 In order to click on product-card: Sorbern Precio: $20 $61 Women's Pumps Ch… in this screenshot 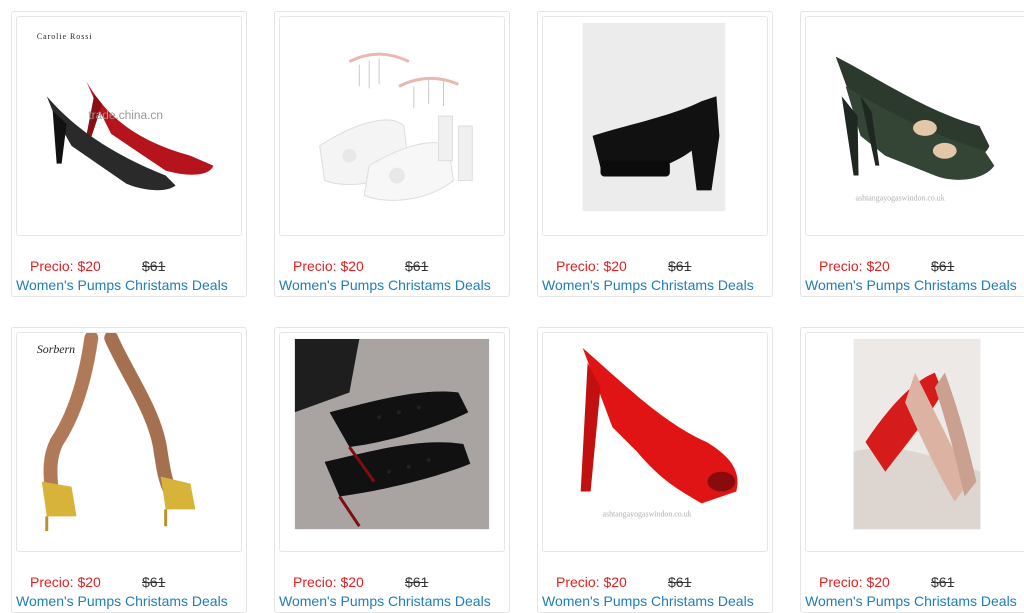, I will do `click(129, 470)`.